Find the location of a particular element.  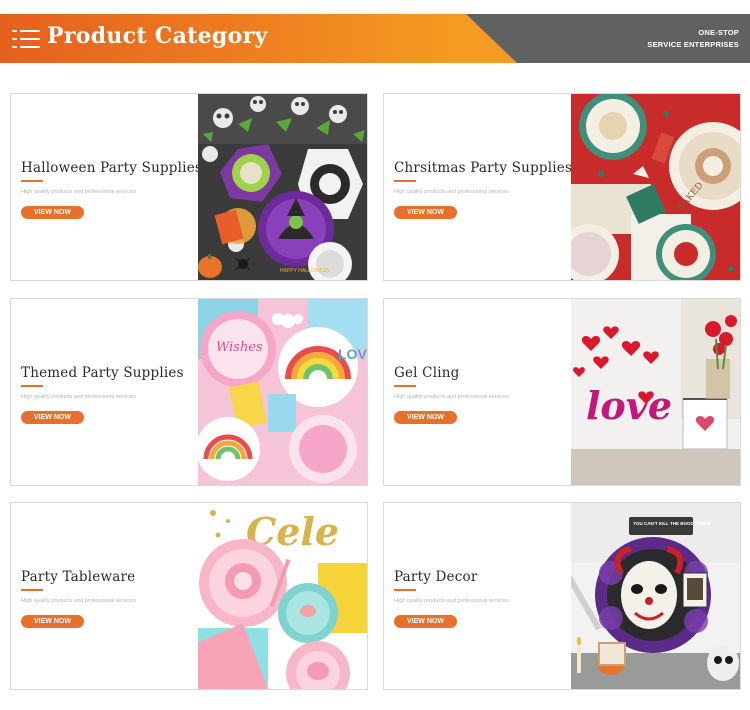

card-title: Chrsitmas Party Supplies is located at coordinates (483, 168).